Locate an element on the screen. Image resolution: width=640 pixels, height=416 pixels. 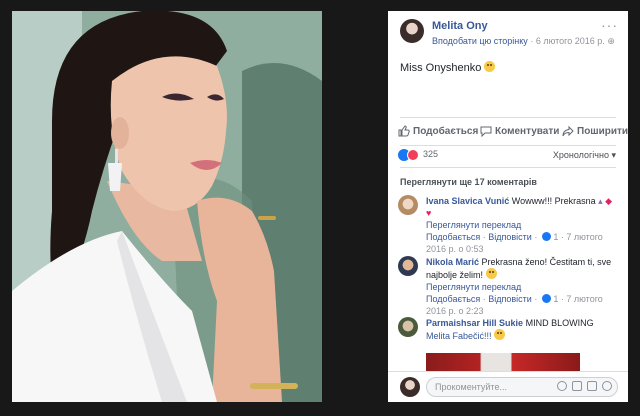
comment-sort-dropdown: Хронологічно ▾ is located at coordinates (584, 155).